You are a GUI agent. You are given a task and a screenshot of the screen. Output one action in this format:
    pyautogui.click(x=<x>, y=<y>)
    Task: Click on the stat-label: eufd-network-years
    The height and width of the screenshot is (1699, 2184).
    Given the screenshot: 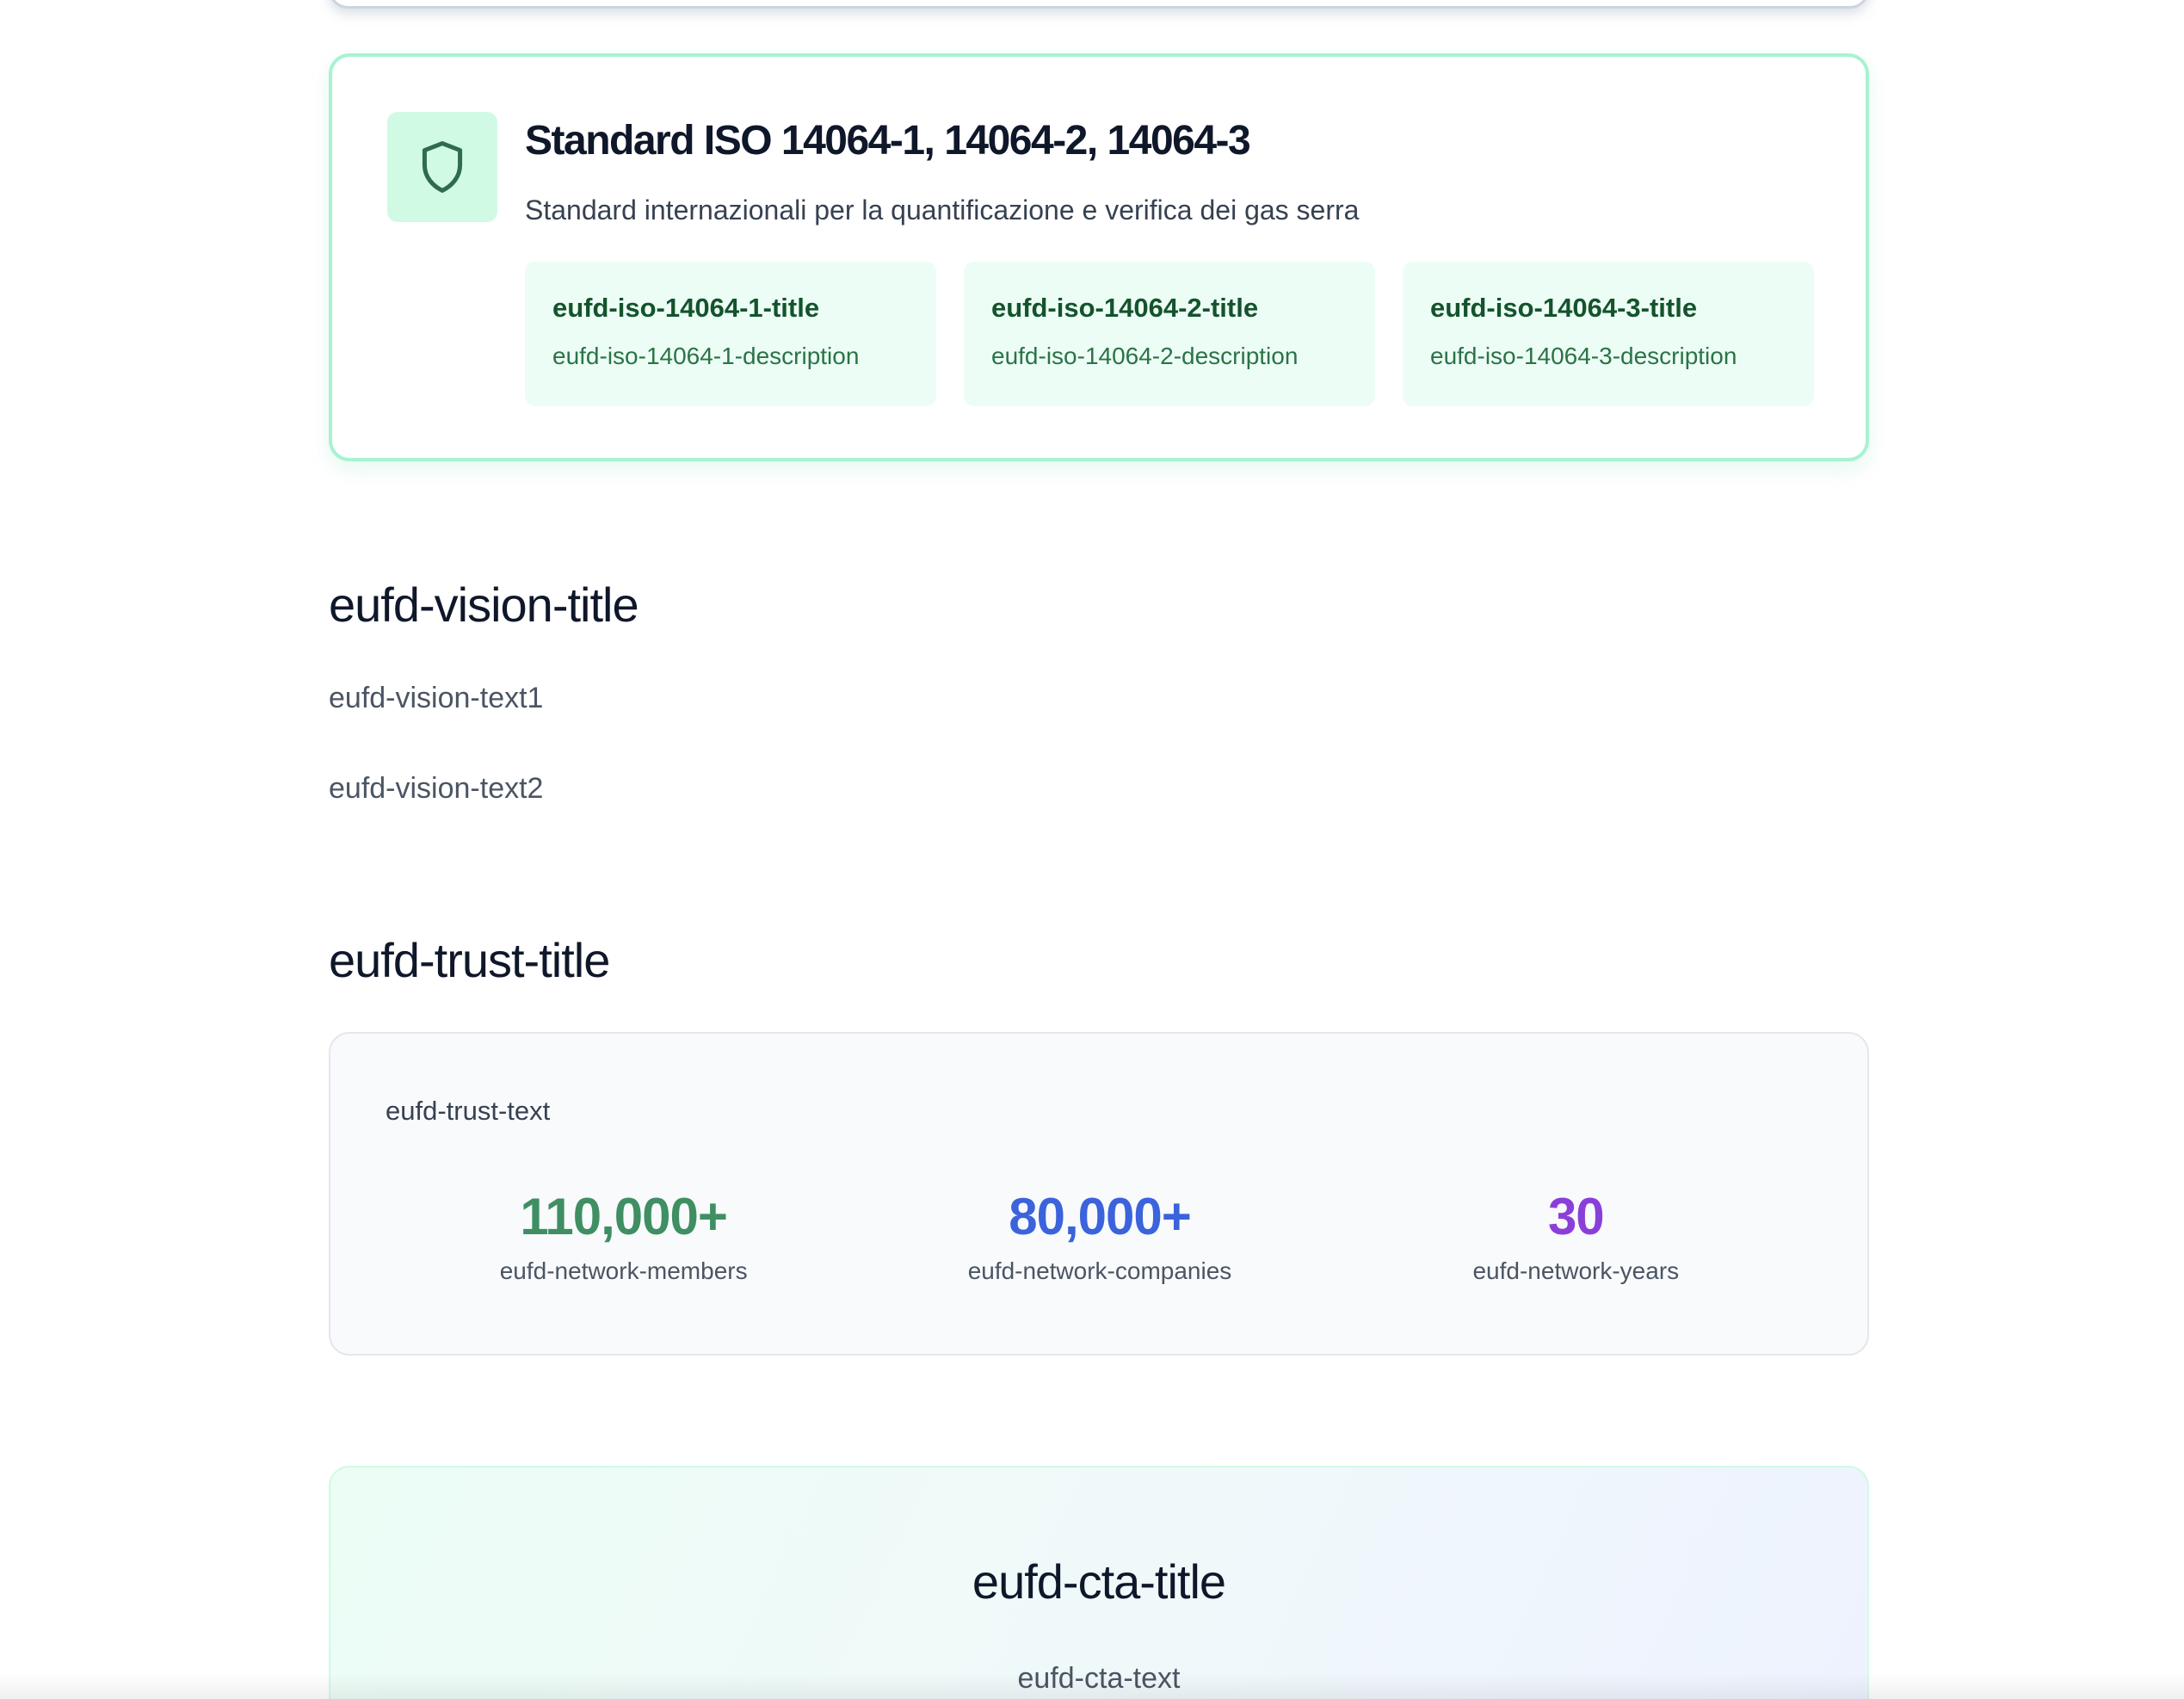 What is the action you would take?
    pyautogui.click(x=1576, y=1270)
    